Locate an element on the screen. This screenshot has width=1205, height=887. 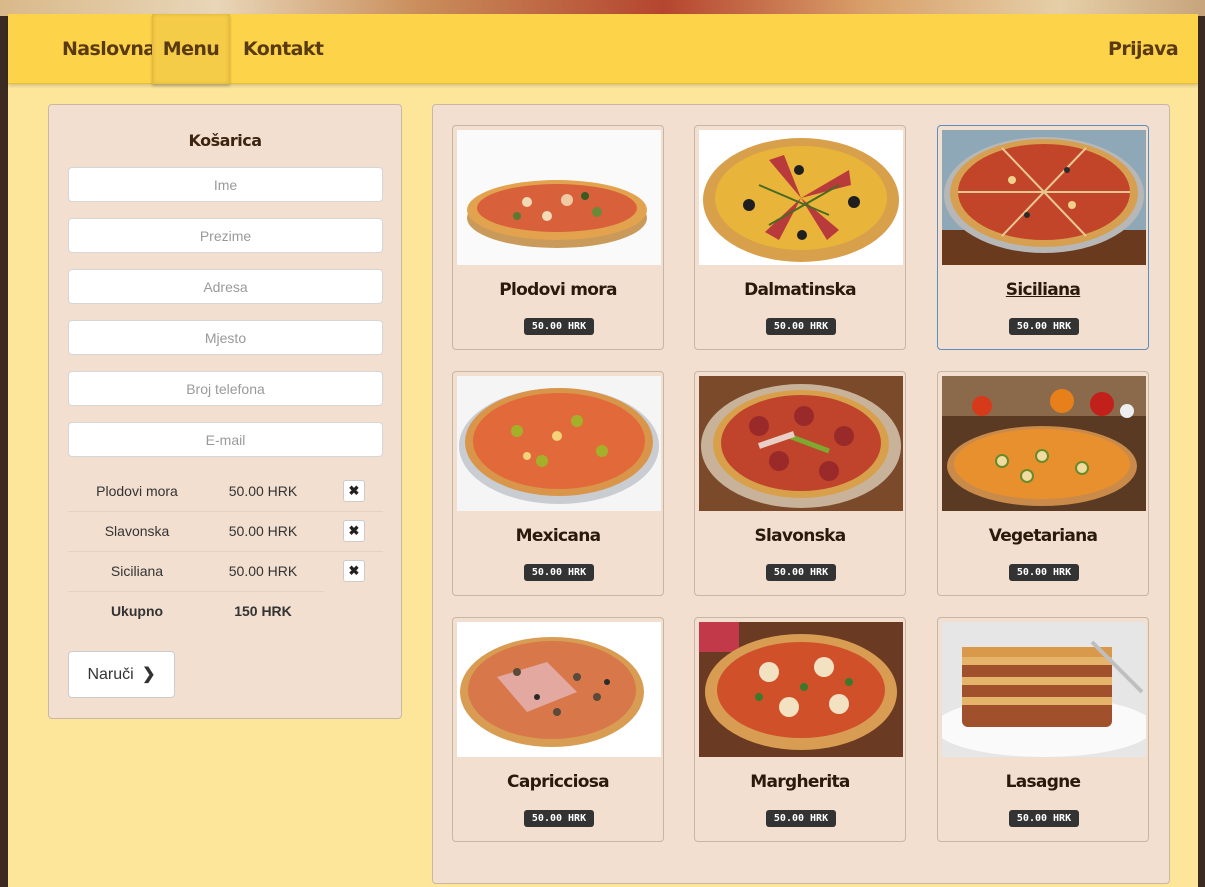
menu-card: Vegetariana 50.00 HRK is located at coordinates (1043, 483).